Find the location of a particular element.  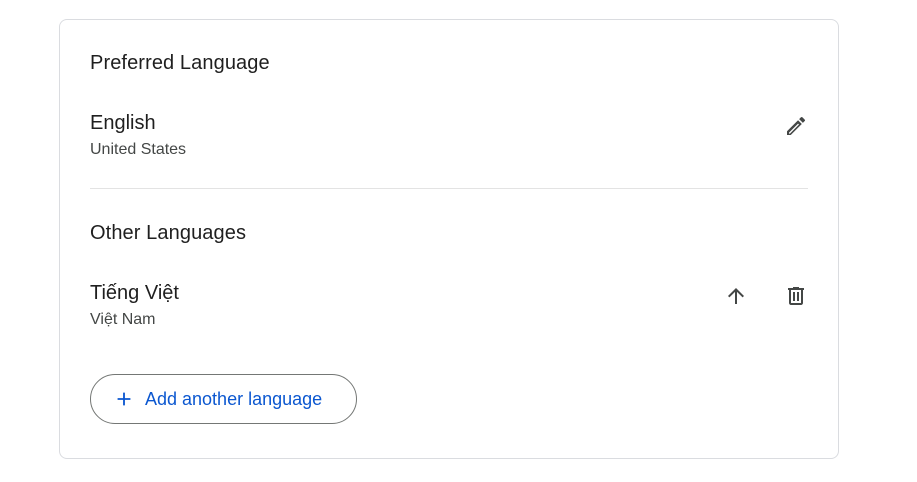

preferred-language-heading: Preferred Language is located at coordinates (180, 63).